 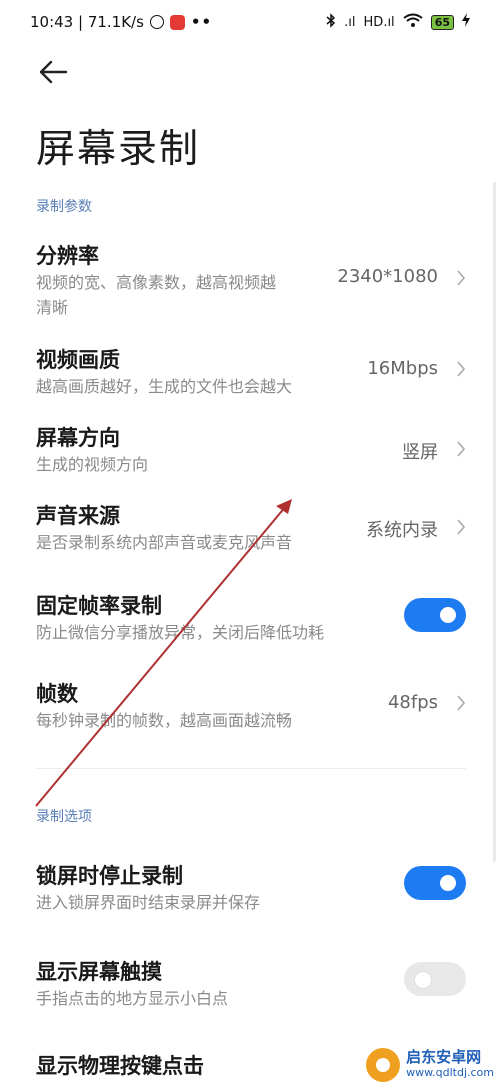 What do you see at coordinates (164, 542) in the screenshot?
I see `row-subtitle: 是否录制系统内部声音或麦克风声音` at bounding box center [164, 542].